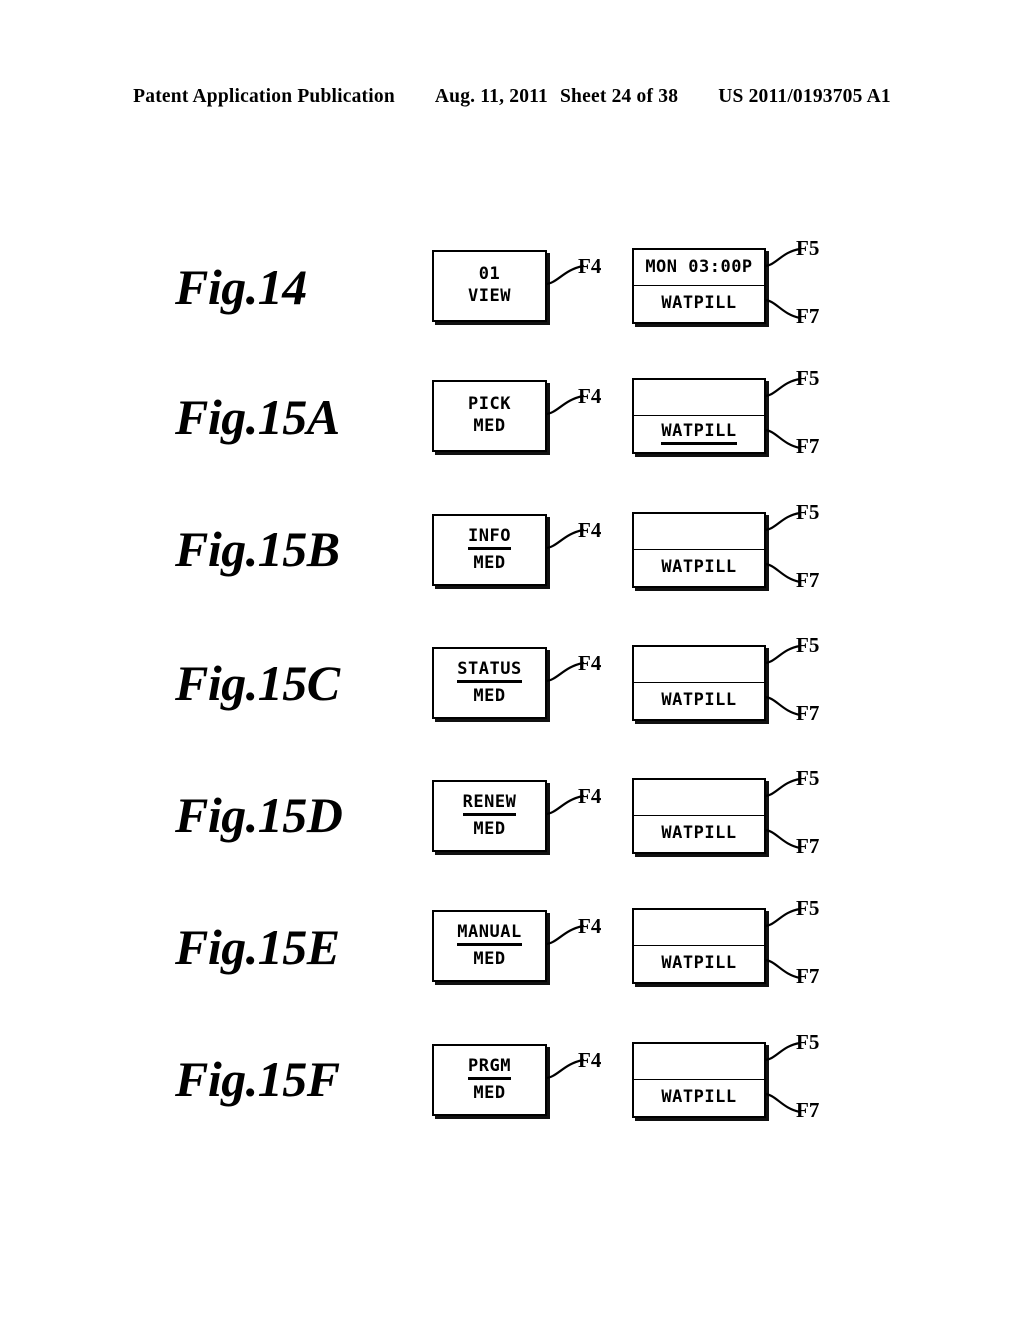 The width and height of the screenshot is (1024, 1320). I want to click on figure-caption: Fig.15F, so click(257, 1079).